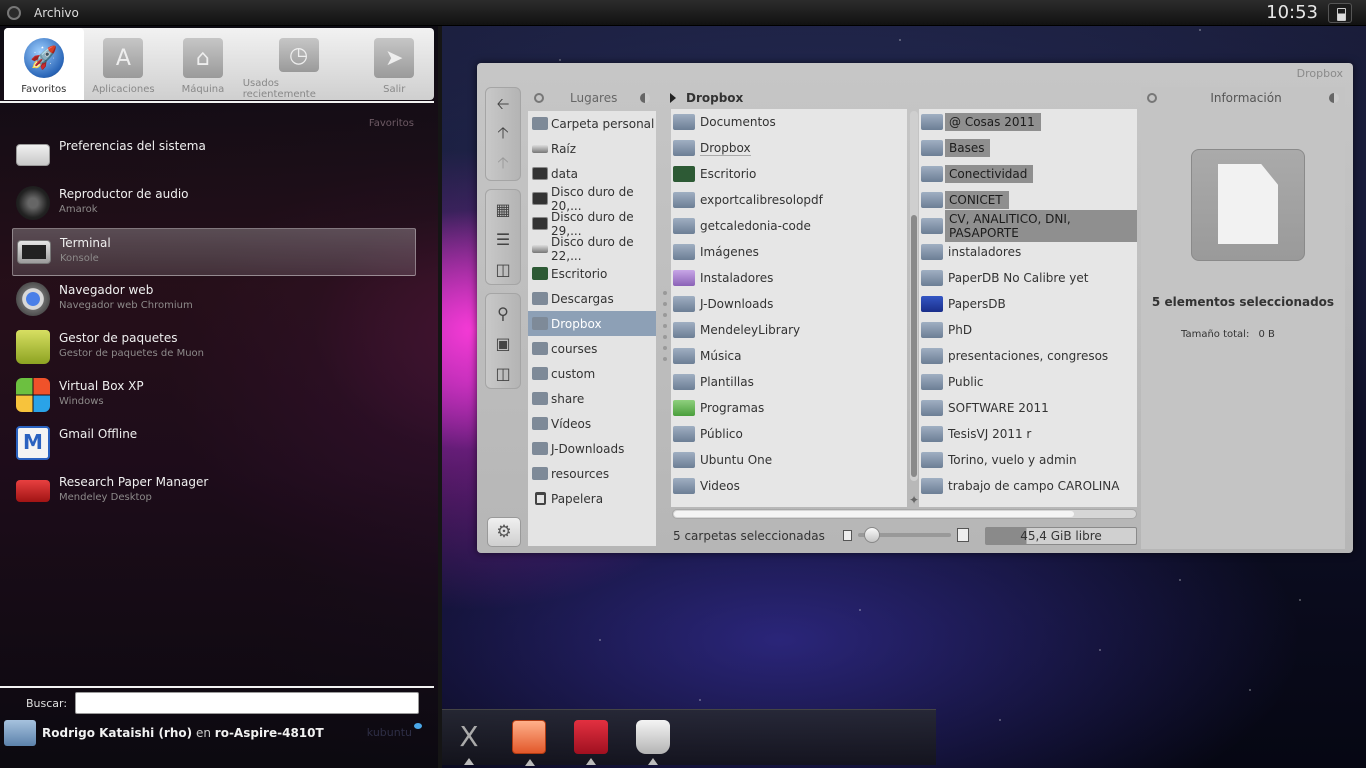 The height and width of the screenshot is (768, 1366). Describe the element at coordinates (789, 382) in the screenshot. I see `folder-item: Plantillas` at that location.